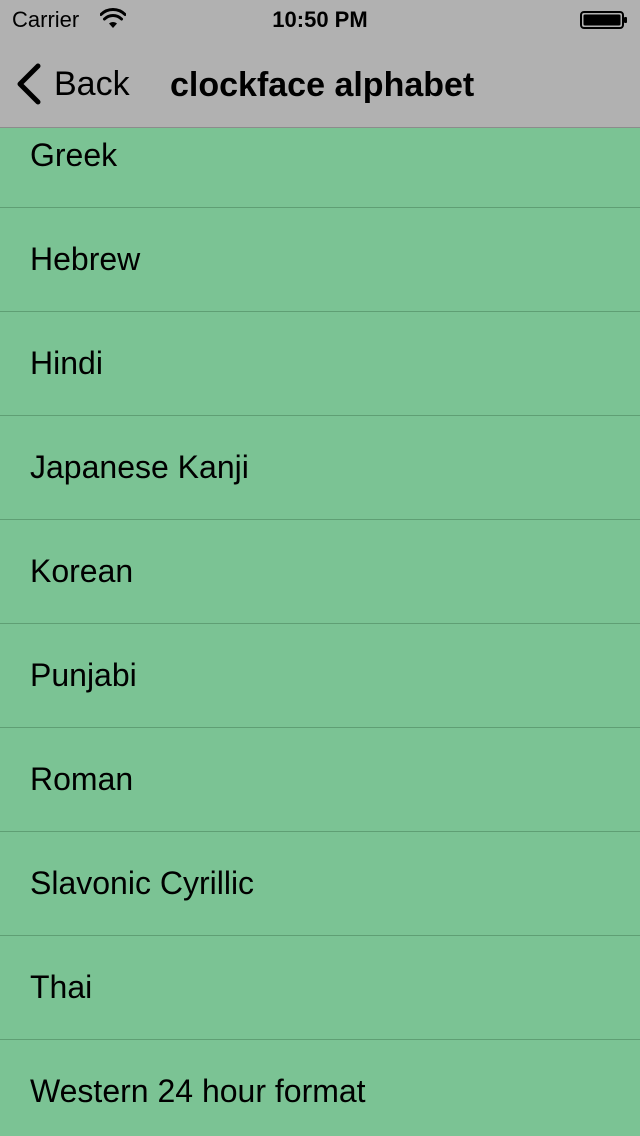 This screenshot has width=640, height=1136. What do you see at coordinates (320, 168) in the screenshot?
I see `list-item-greek: Greek` at bounding box center [320, 168].